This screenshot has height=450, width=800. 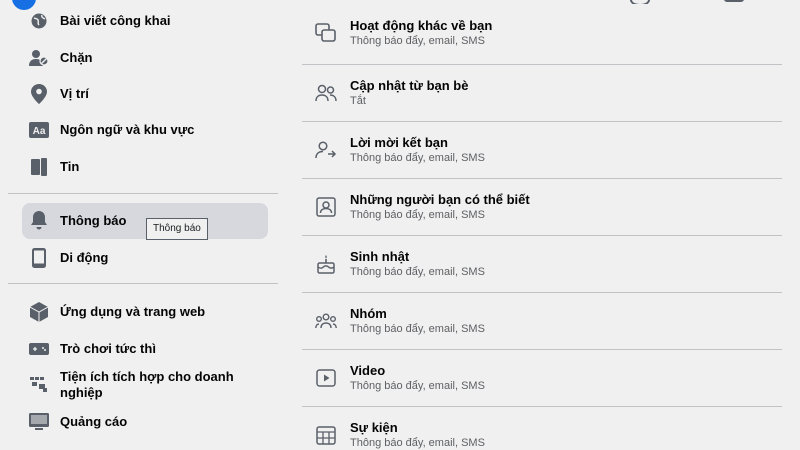 What do you see at coordinates (145, 167) in the screenshot?
I see `sidebar-item-stories: Tin` at bounding box center [145, 167].